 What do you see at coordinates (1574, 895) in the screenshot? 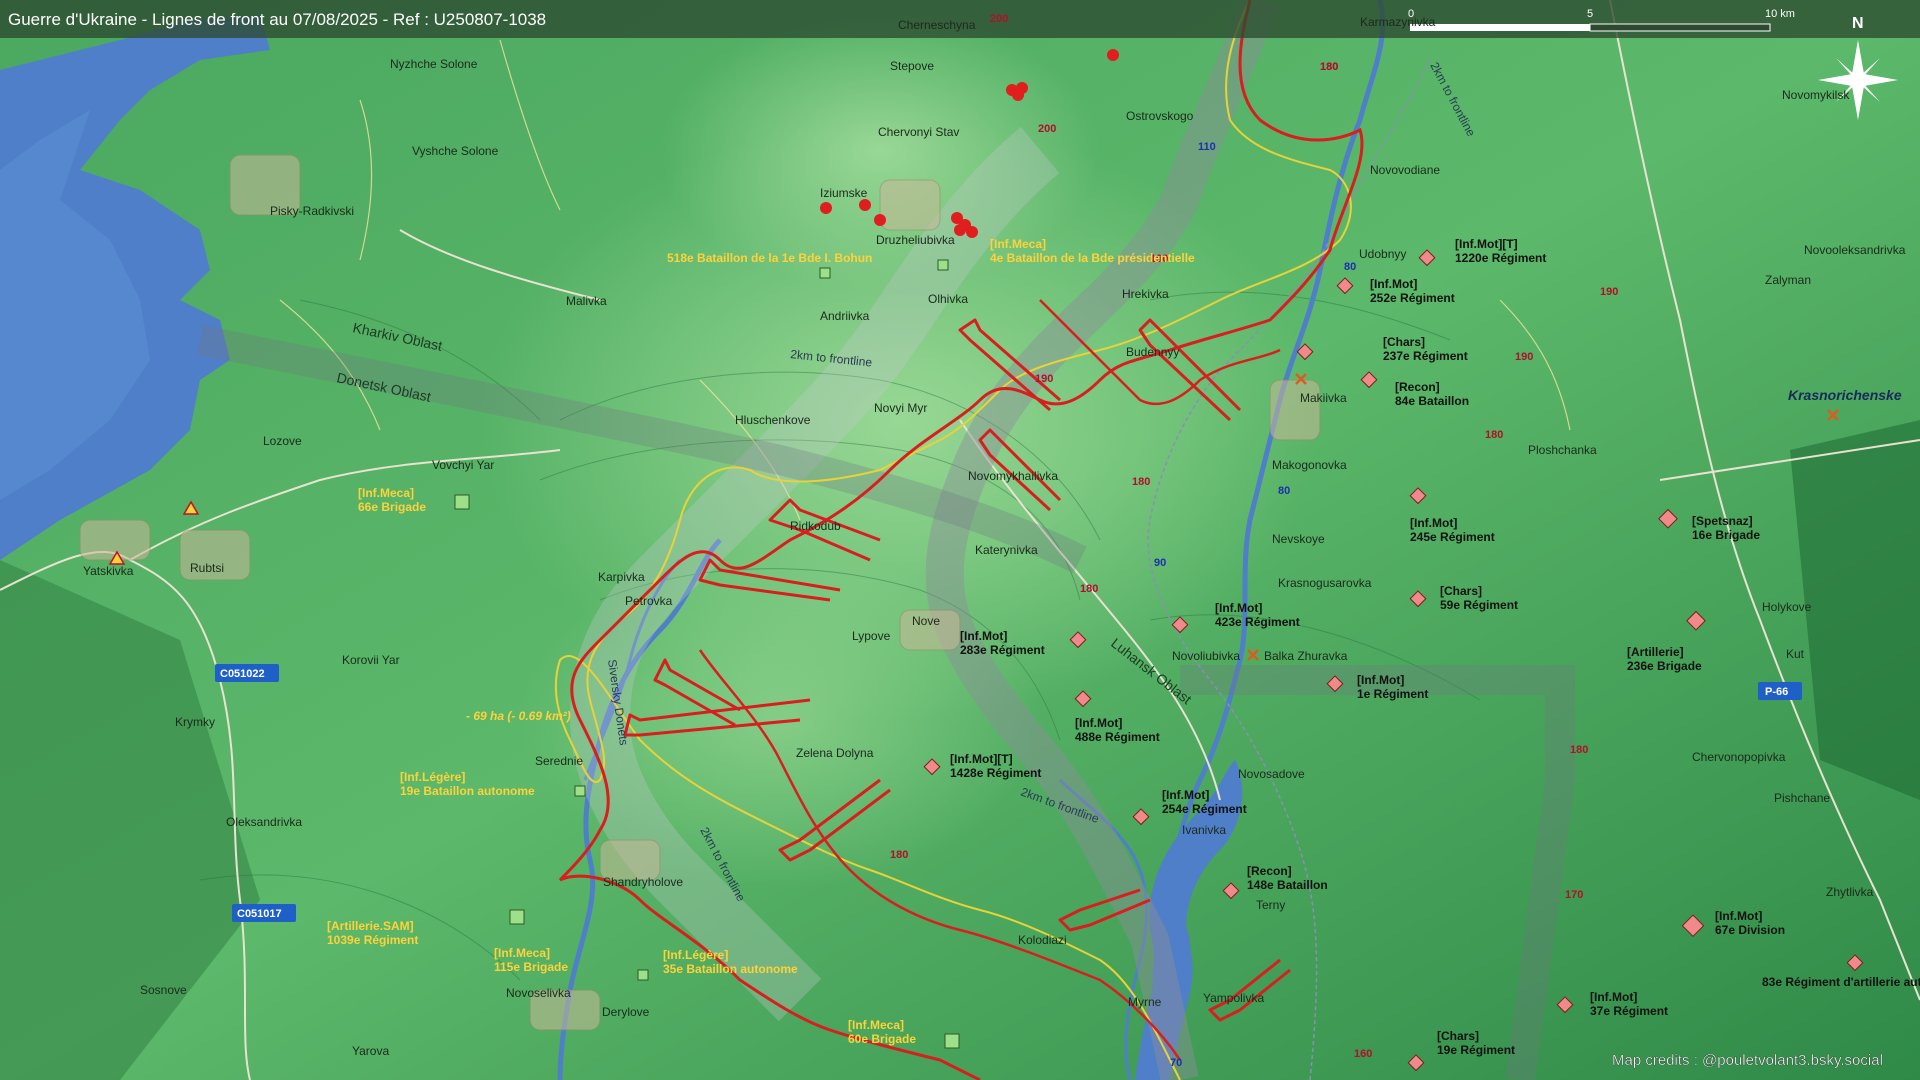
I see `svg-text: 170` at bounding box center [1574, 895].